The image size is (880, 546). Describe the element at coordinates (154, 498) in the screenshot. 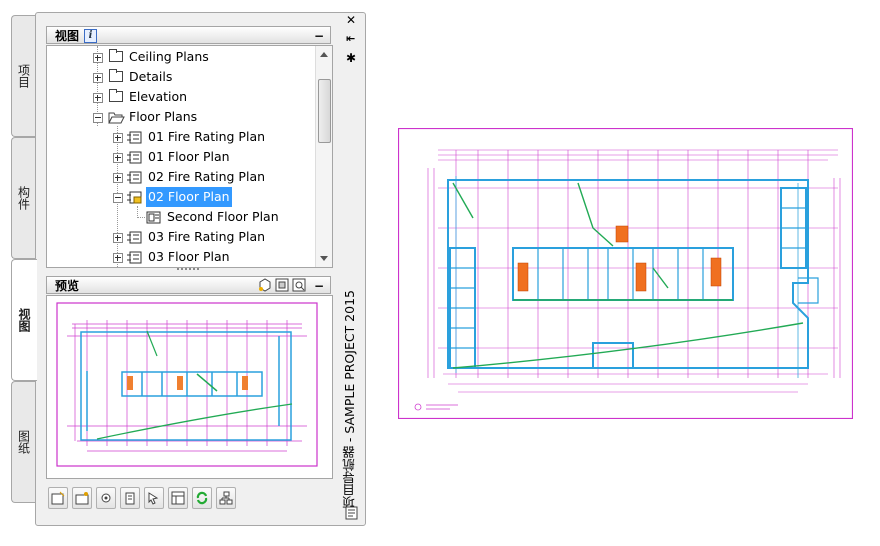

I see `select-icon` at that location.